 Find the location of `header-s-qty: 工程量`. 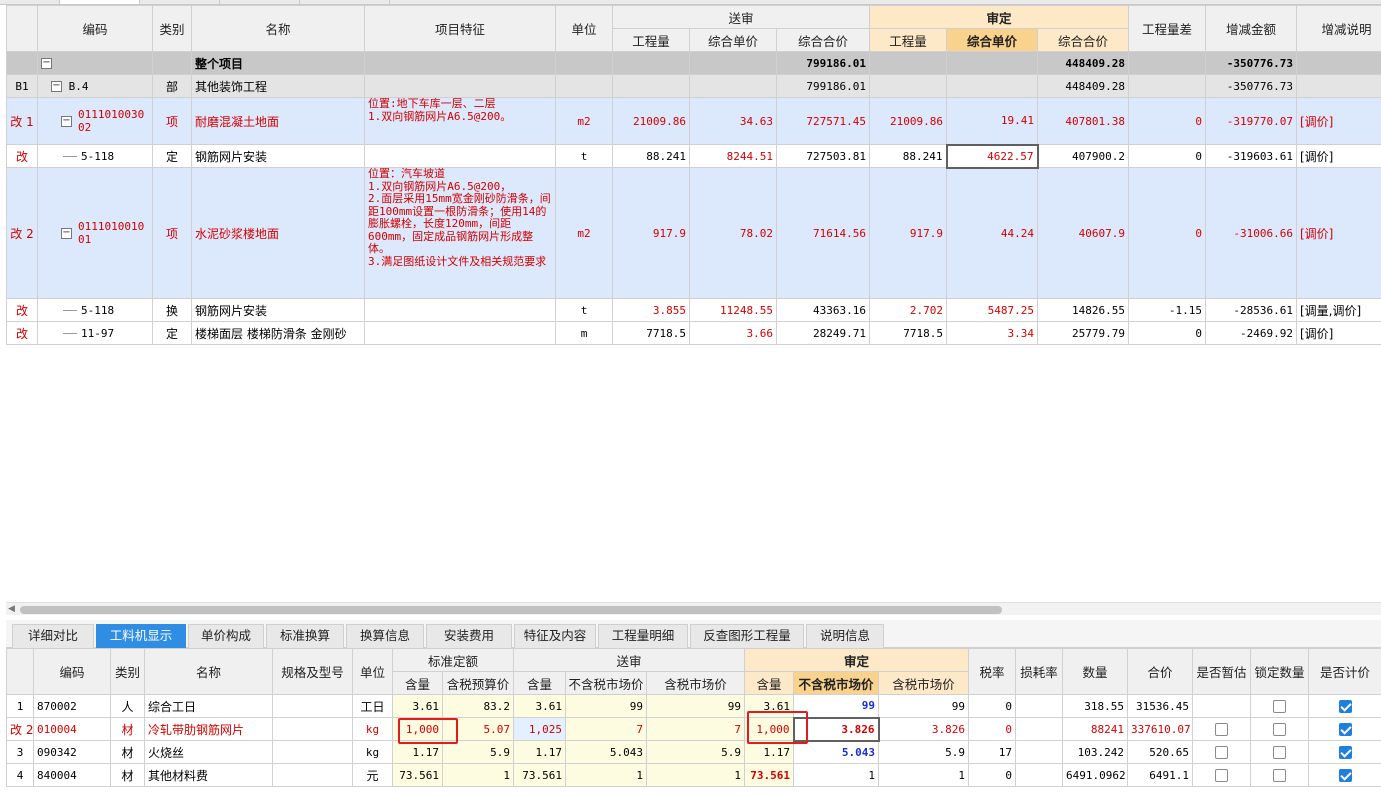

header-s-qty: 工程量 is located at coordinates (651, 40).